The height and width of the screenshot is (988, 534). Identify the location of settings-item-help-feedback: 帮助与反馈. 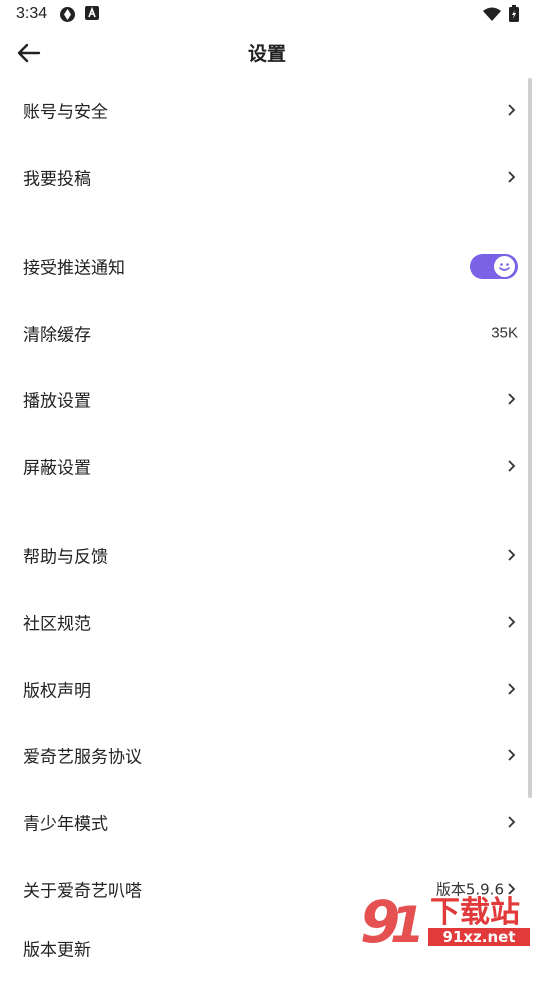
(267, 555).